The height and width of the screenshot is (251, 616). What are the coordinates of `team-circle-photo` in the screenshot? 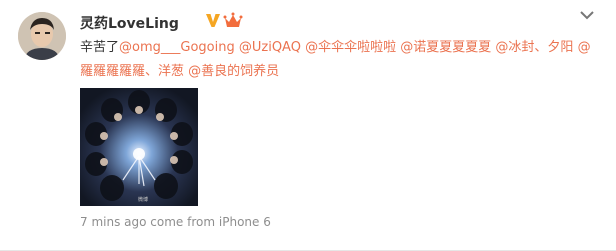 It's located at (139, 147).